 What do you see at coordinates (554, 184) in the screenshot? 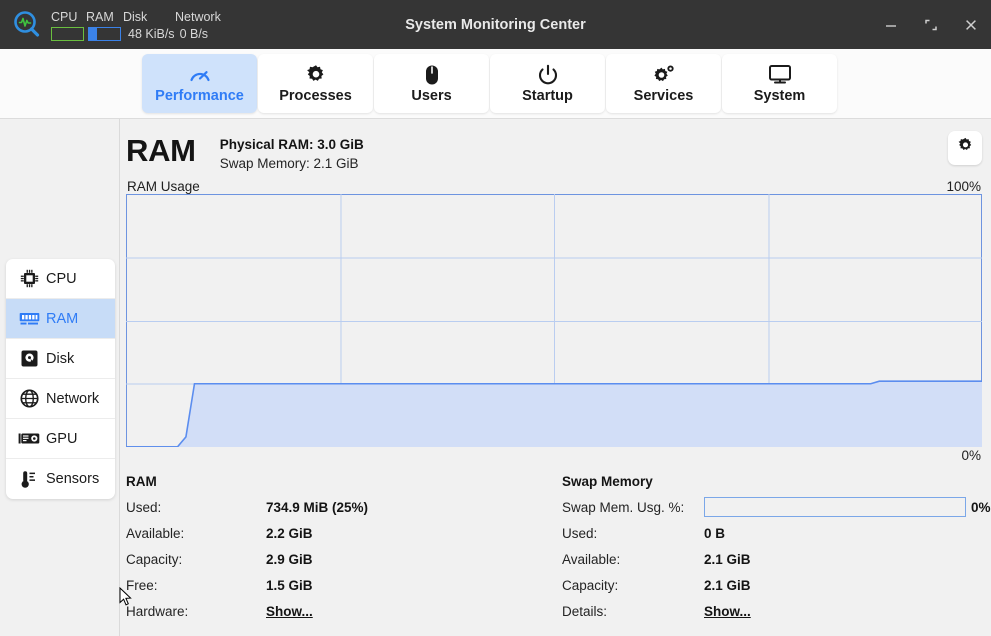
I see `graph-axis-labels: RAM Usage 100%` at bounding box center [554, 184].